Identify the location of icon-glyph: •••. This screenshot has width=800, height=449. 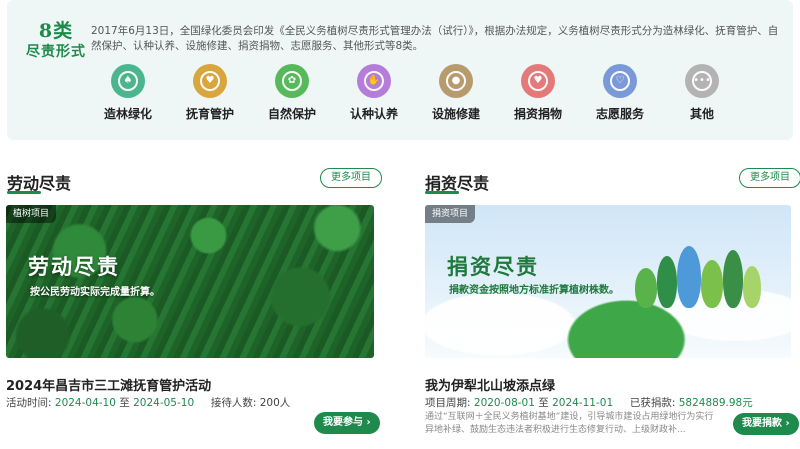
(702, 81).